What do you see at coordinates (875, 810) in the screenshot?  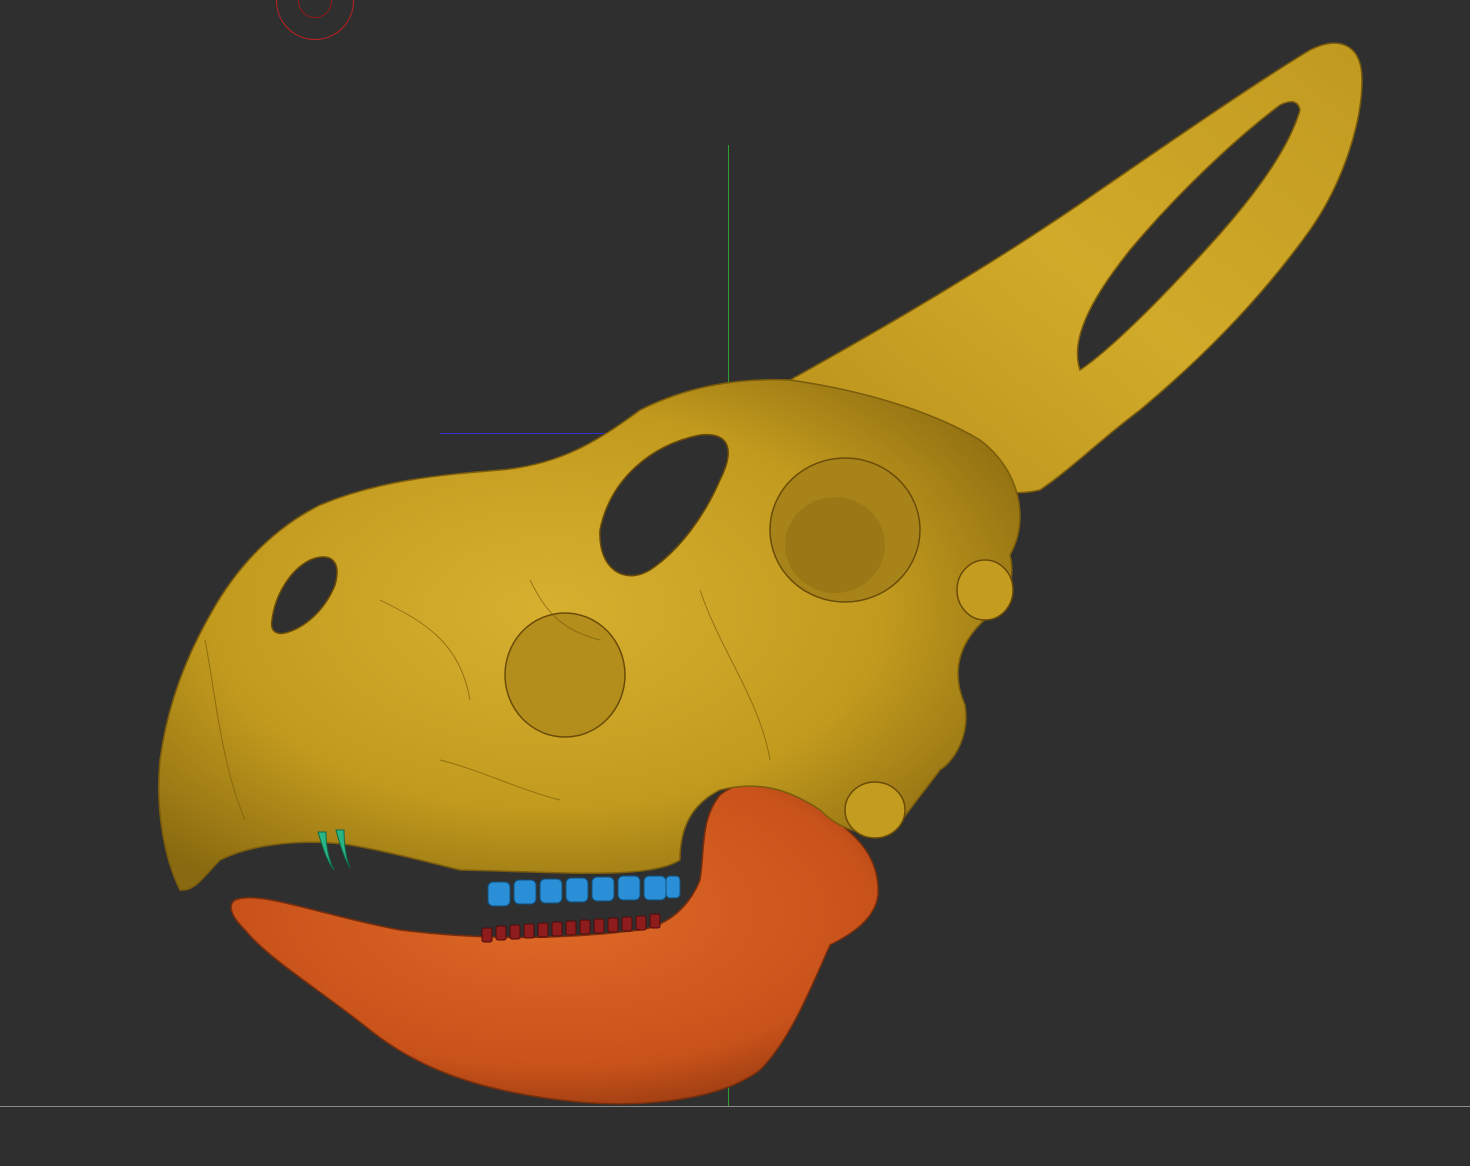 I see `occipital-knob` at bounding box center [875, 810].